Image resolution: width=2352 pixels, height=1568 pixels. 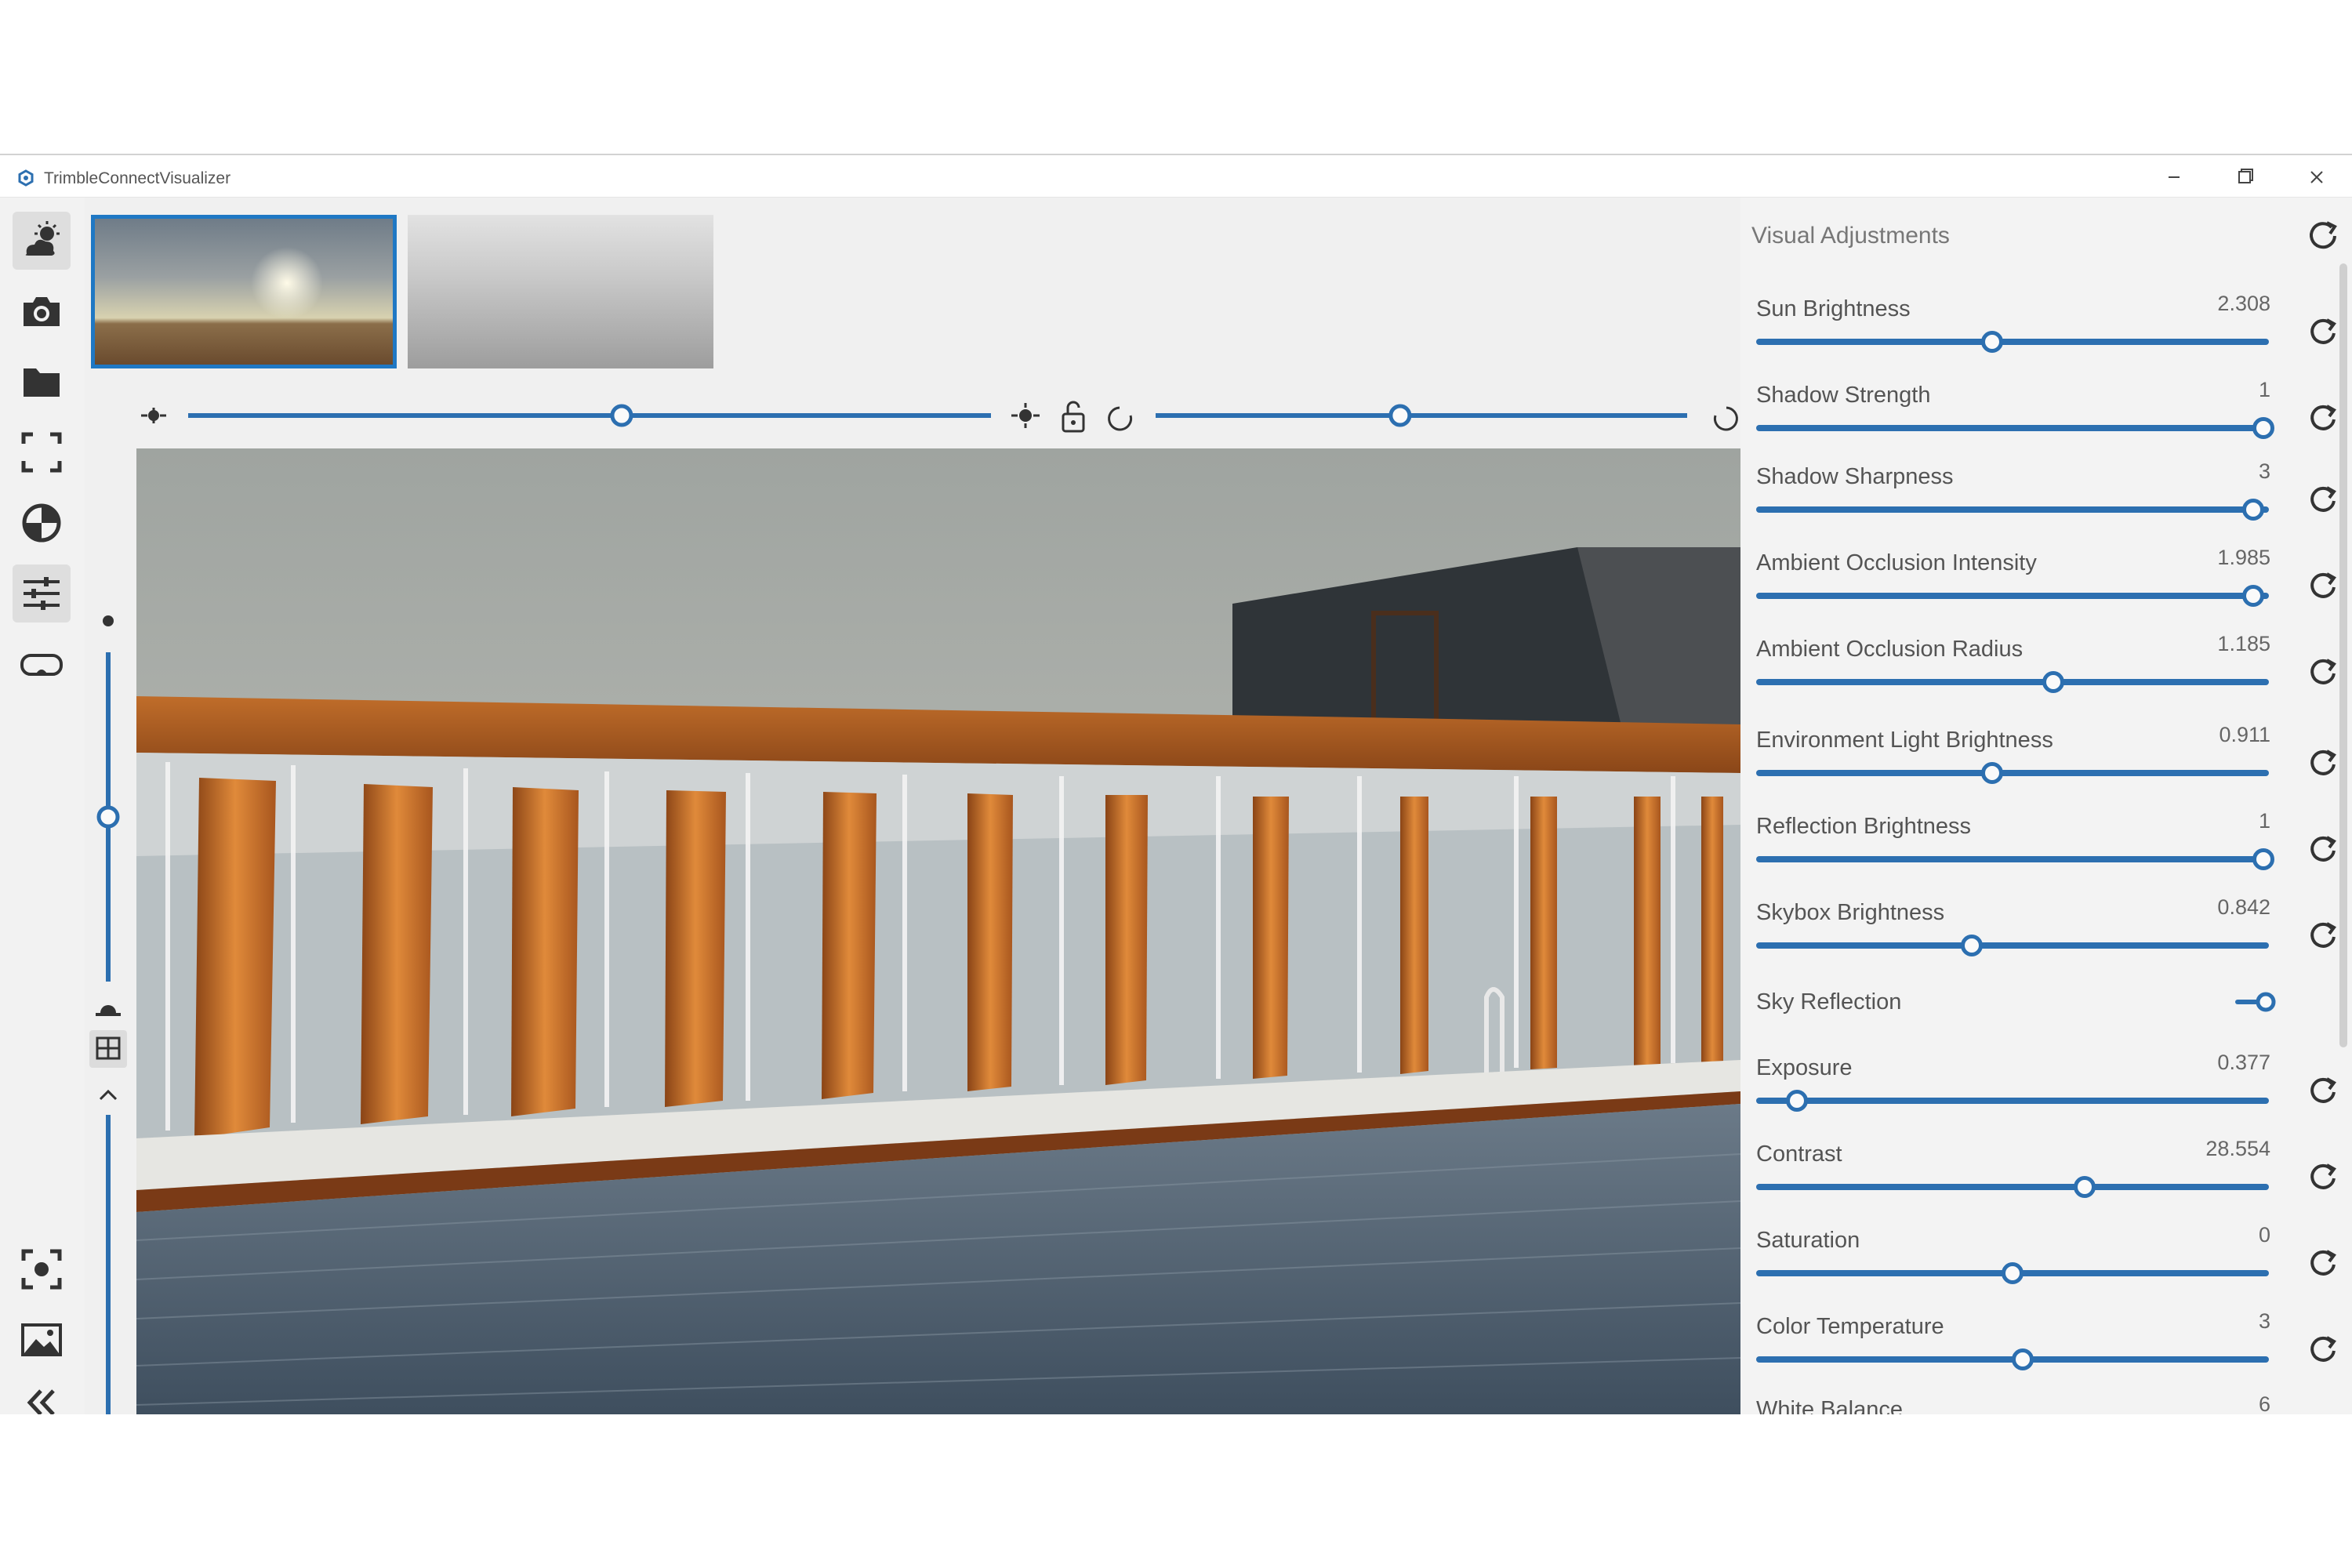 What do you see at coordinates (2174, 177) in the screenshot?
I see `minimize-button` at bounding box center [2174, 177].